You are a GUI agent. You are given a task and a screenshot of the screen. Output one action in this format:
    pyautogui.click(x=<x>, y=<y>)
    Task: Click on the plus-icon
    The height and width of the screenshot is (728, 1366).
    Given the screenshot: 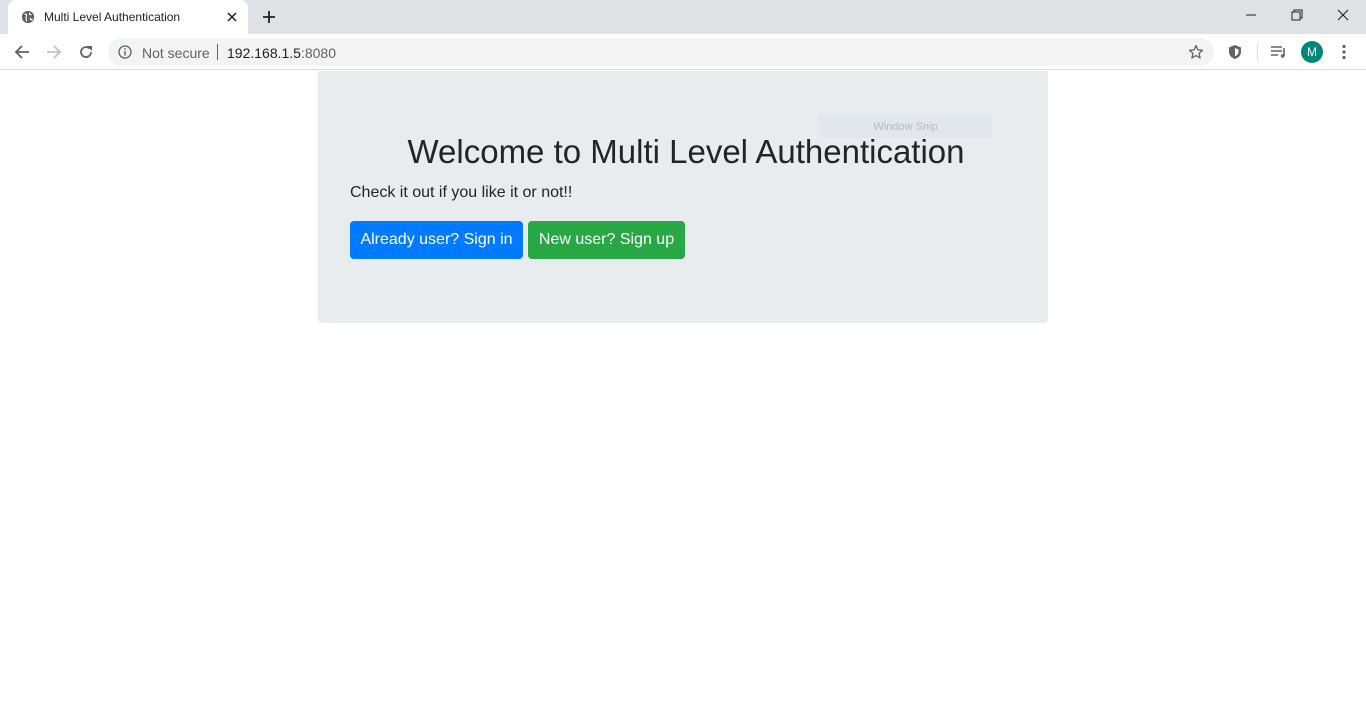 What is the action you would take?
    pyautogui.click(x=269, y=17)
    